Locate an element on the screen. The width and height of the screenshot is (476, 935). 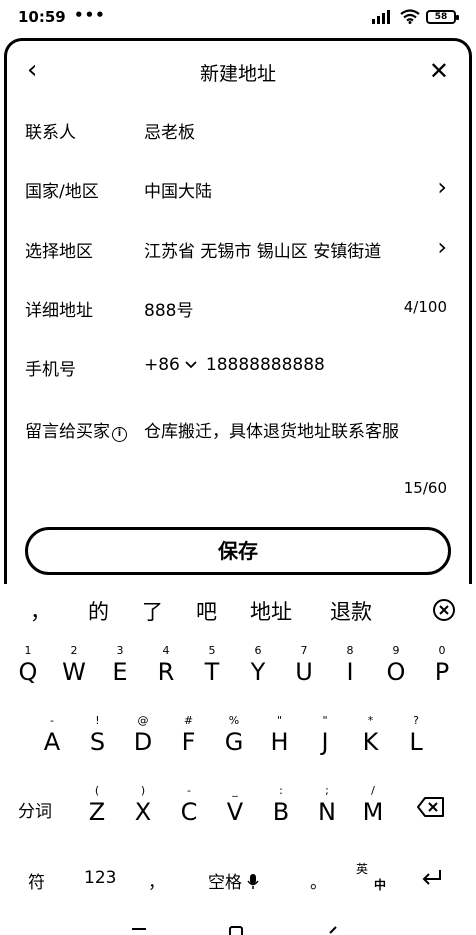
key-h: " H is located at coordinates (280, 735).